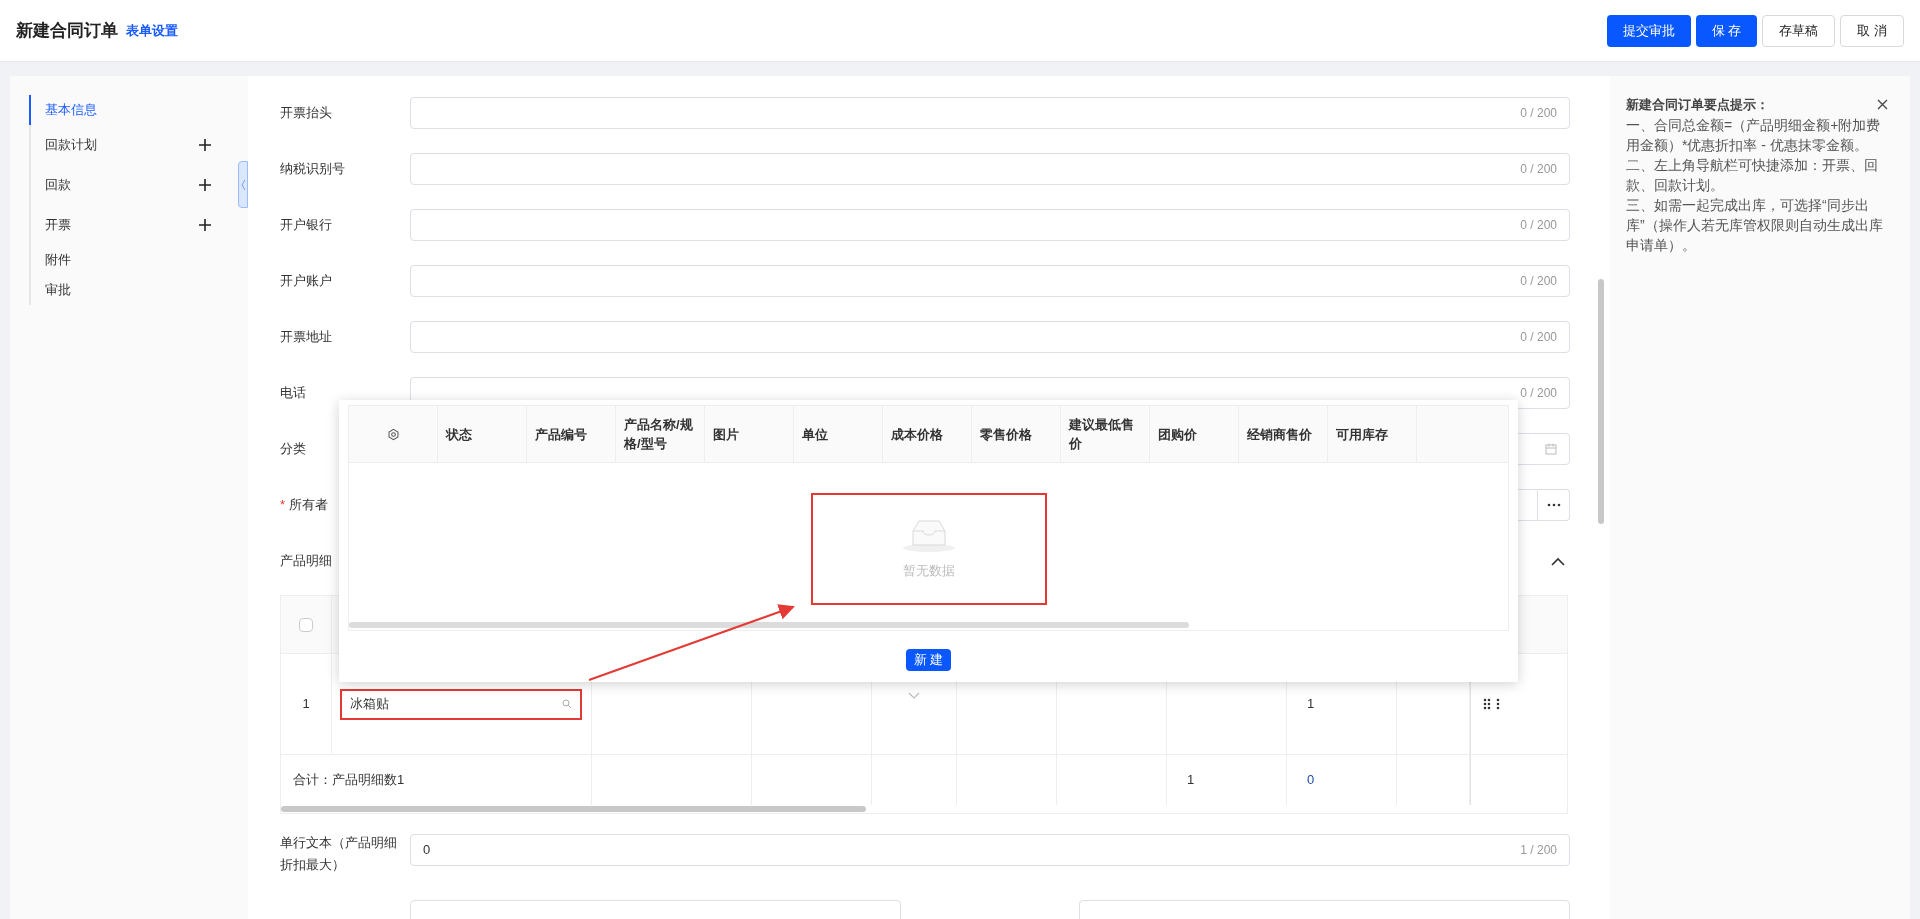 Image resolution: width=1920 pixels, height=919 pixels. Describe the element at coordinates (51, 185) in the screenshot. I see `nav-item: 回款` at that location.